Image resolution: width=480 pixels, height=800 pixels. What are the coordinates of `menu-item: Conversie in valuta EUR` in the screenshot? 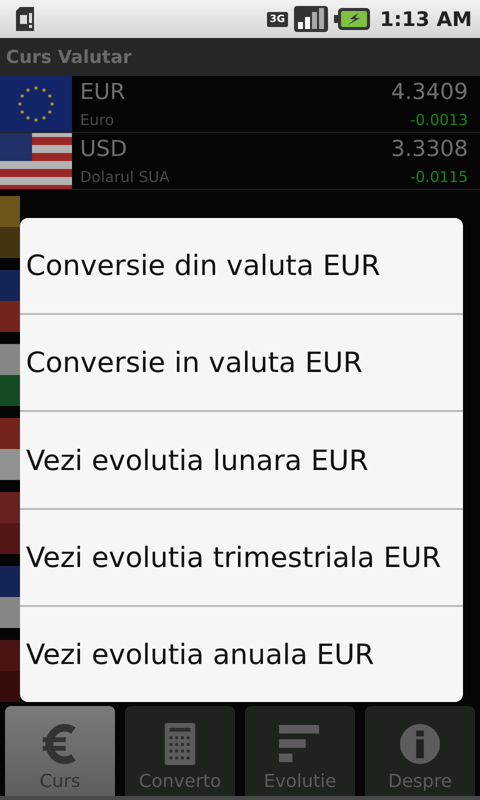 It's located at (241, 363).